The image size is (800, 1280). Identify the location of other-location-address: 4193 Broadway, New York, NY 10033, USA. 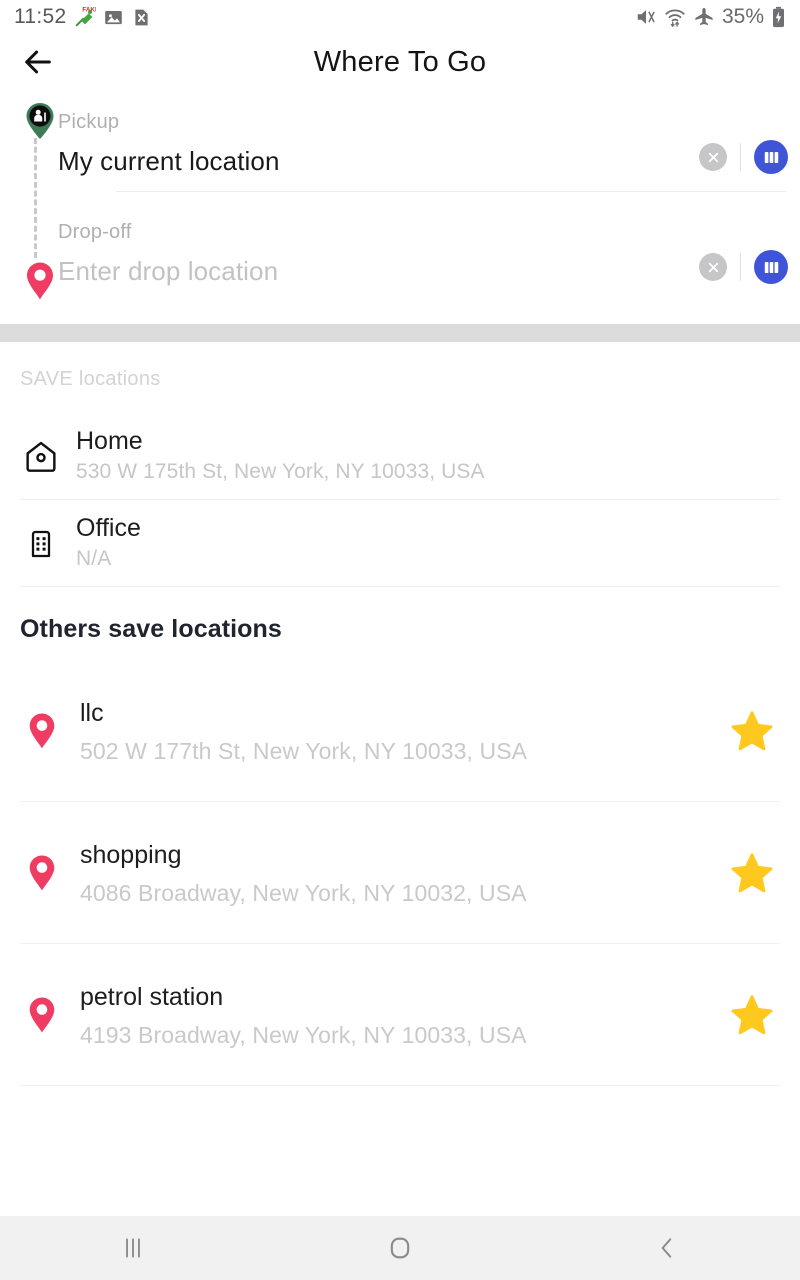
(303, 1034).